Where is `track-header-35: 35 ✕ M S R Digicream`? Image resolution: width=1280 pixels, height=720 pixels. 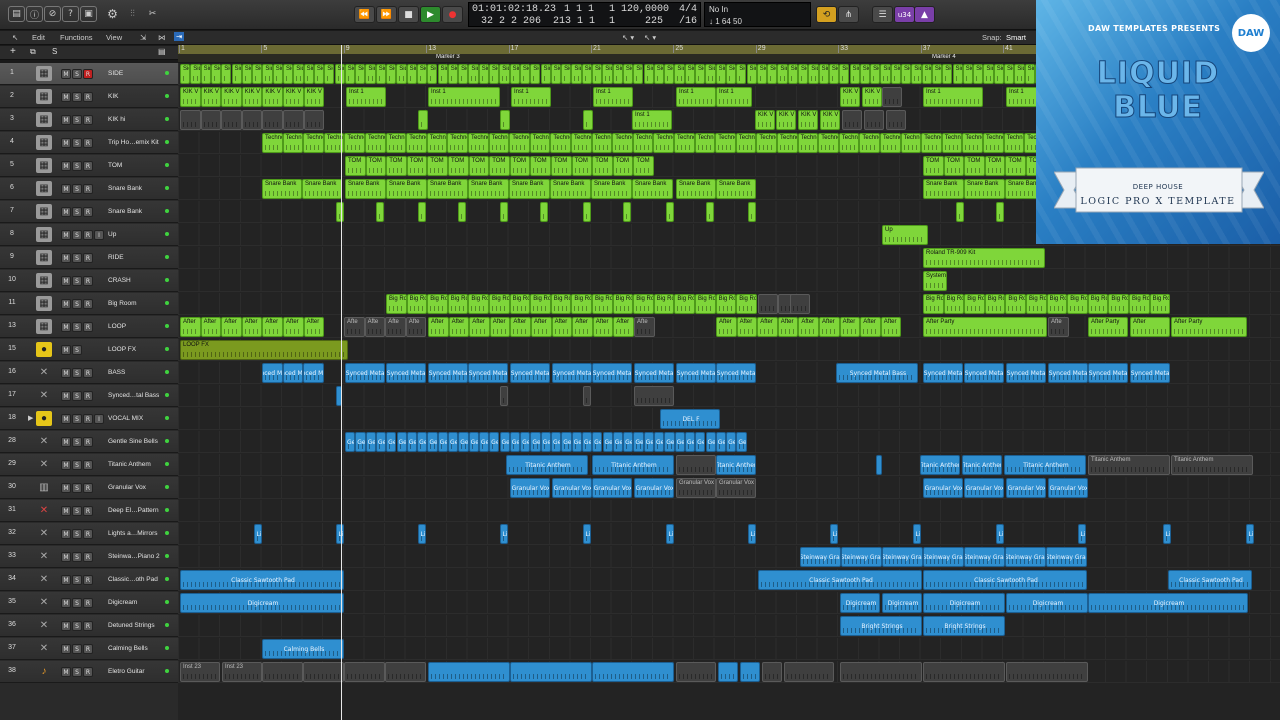
track-header-35: 35 ✕ M S R Digicream is located at coordinates (89, 603).